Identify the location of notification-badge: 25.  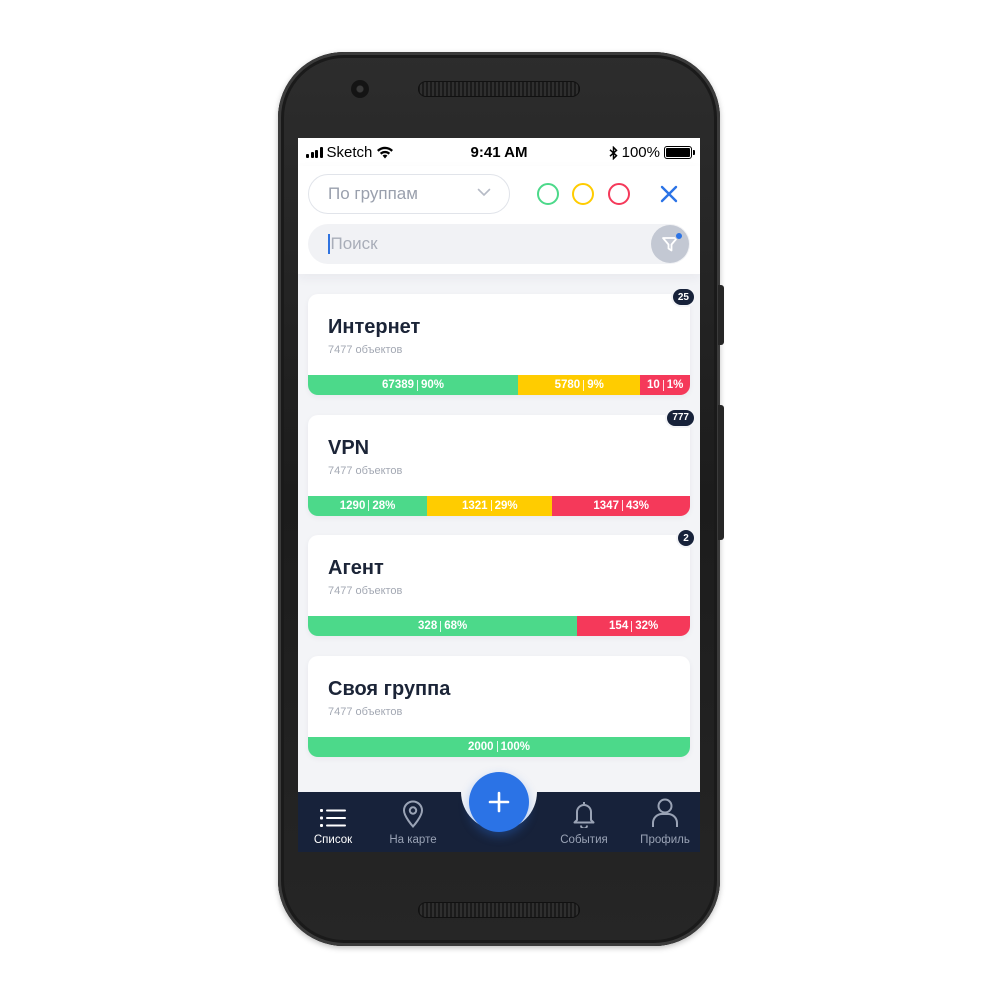
(683, 297).